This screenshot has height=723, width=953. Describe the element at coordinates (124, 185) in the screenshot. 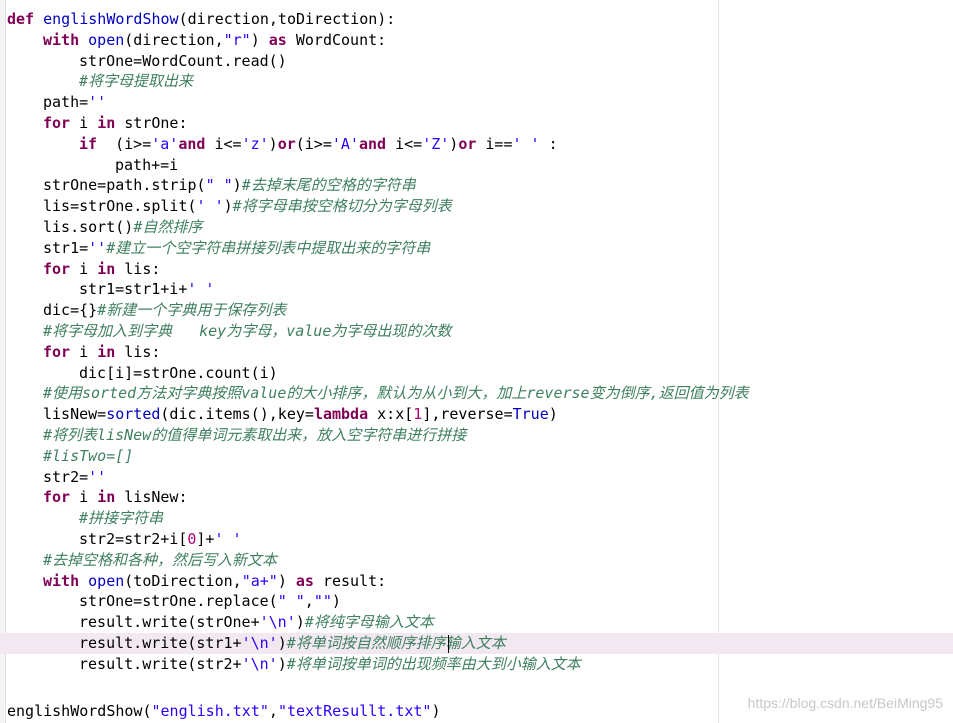

I see `code-token: strOne=path.strip(` at that location.